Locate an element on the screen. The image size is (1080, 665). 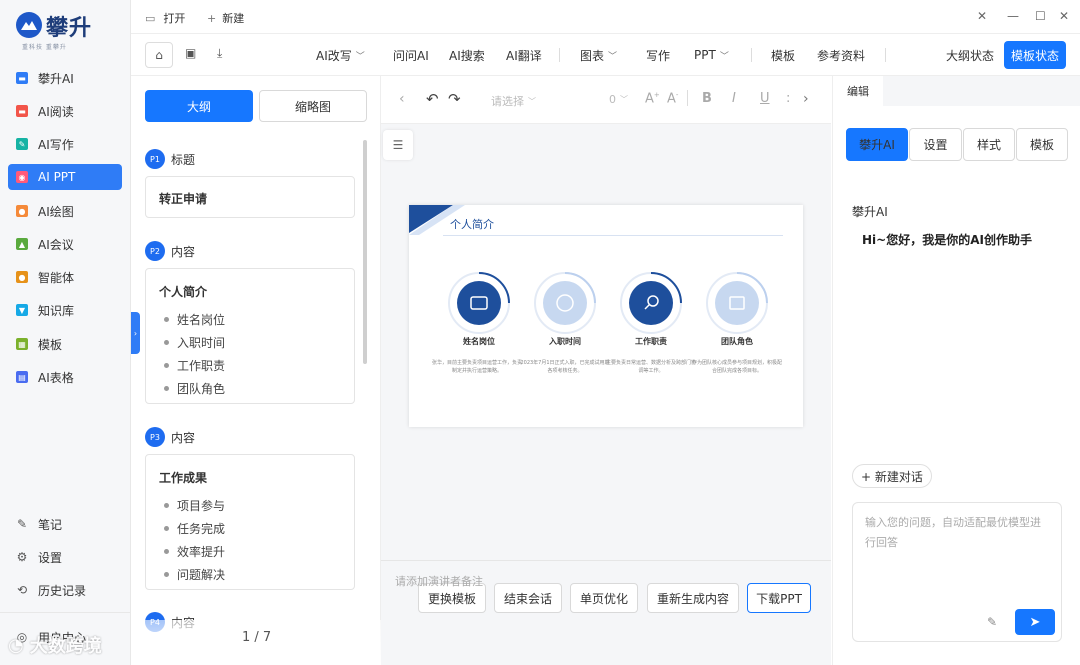
home-icon: ⌂ is located at coordinates (159, 55).